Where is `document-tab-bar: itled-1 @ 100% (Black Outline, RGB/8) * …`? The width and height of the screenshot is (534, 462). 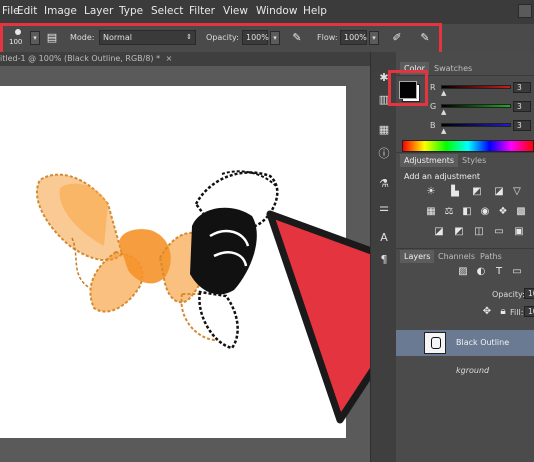
document-tab-bar: itled-1 @ 100% (Black Outline, RGB/8) * … is located at coordinates (185, 59).